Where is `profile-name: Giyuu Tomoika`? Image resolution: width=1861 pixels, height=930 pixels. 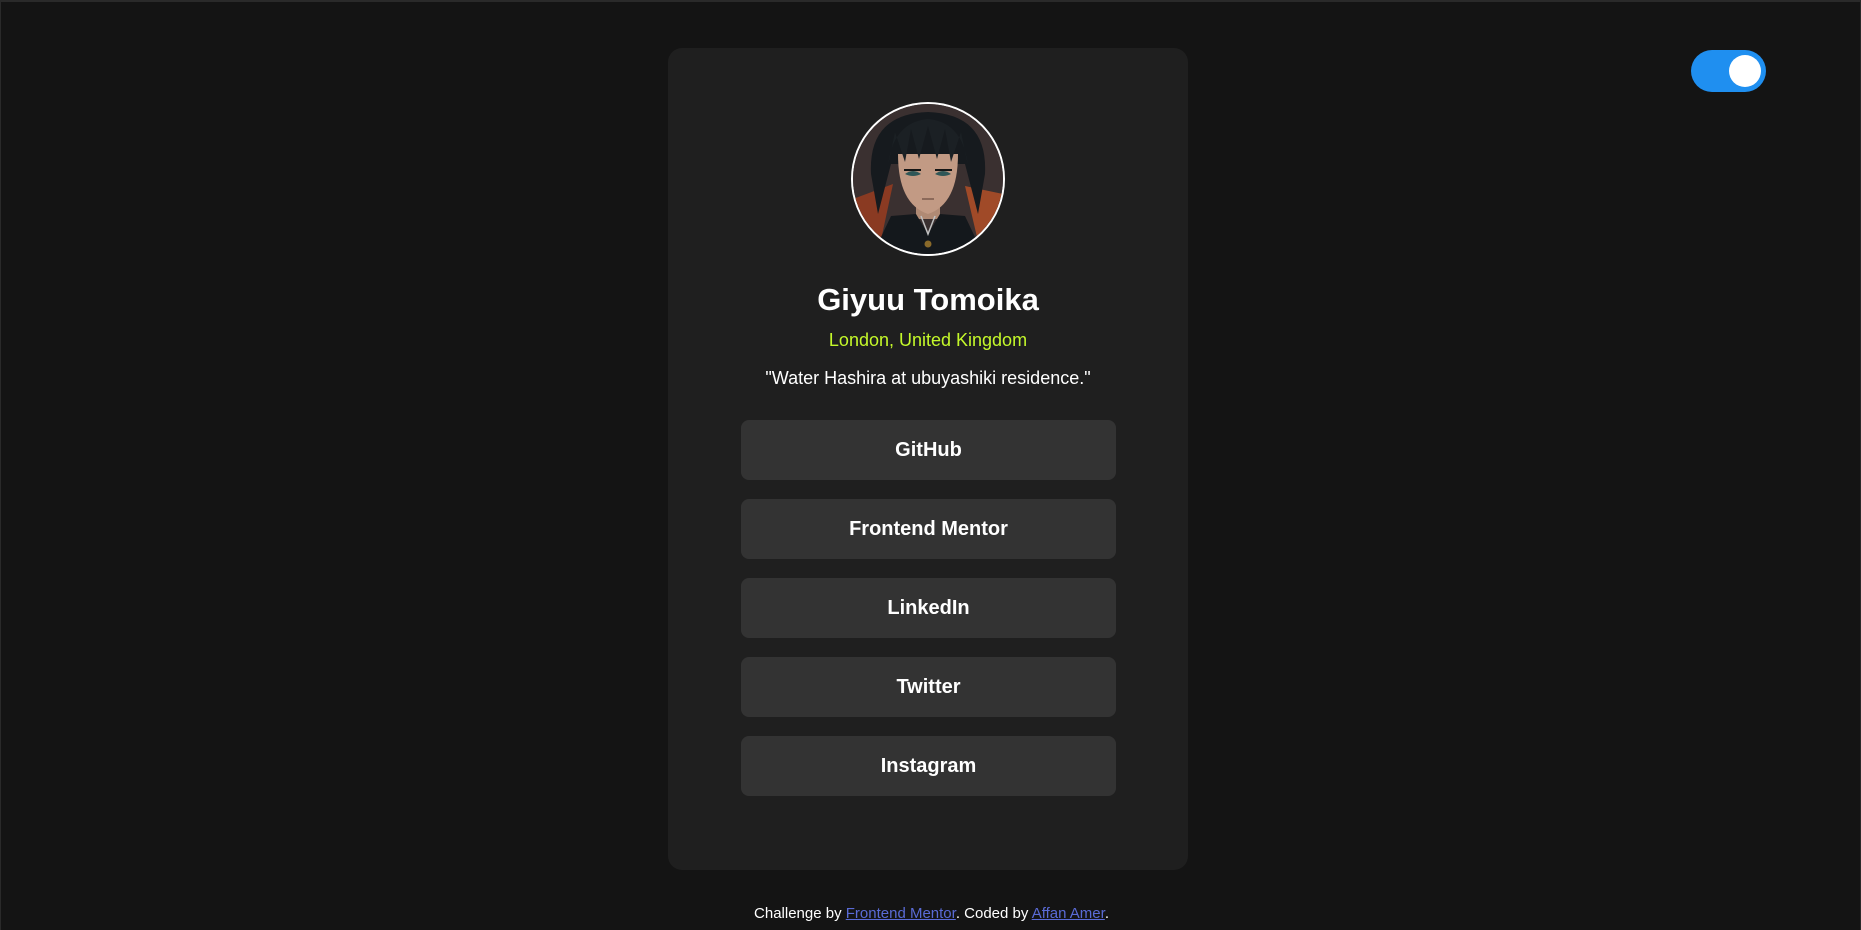 profile-name: Giyuu Tomoika is located at coordinates (928, 299).